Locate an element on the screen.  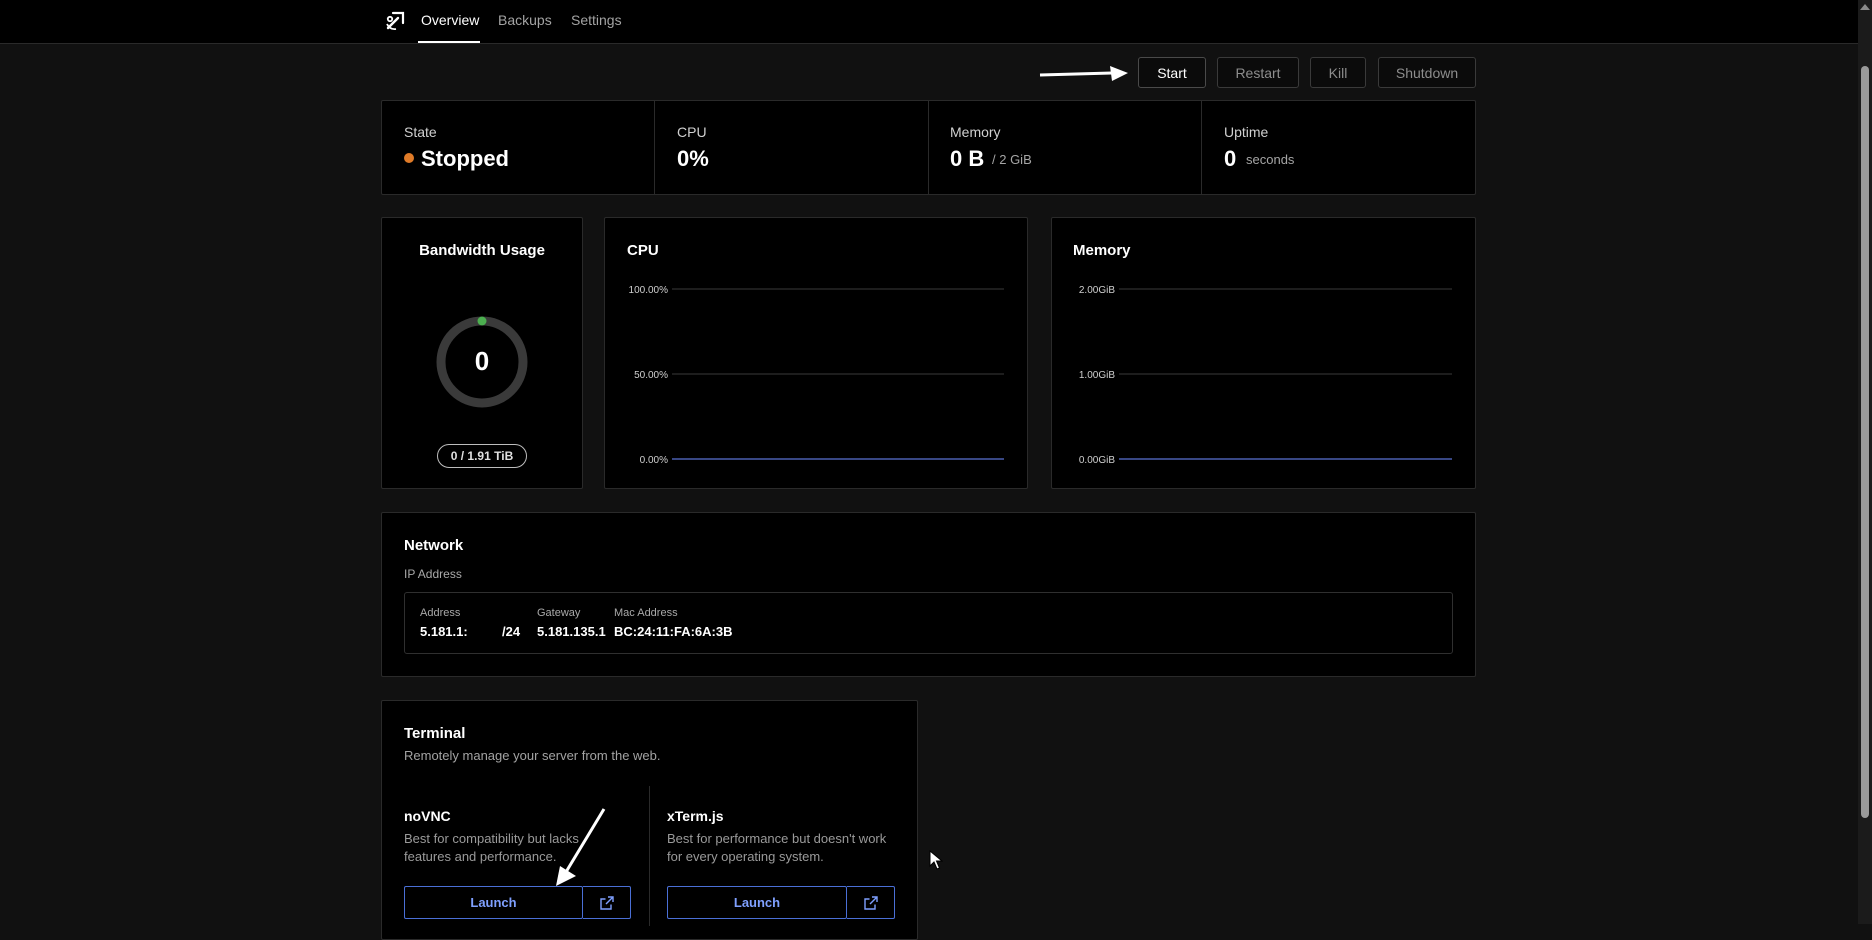
active-tab-indicator is located at coordinates (449, 42).